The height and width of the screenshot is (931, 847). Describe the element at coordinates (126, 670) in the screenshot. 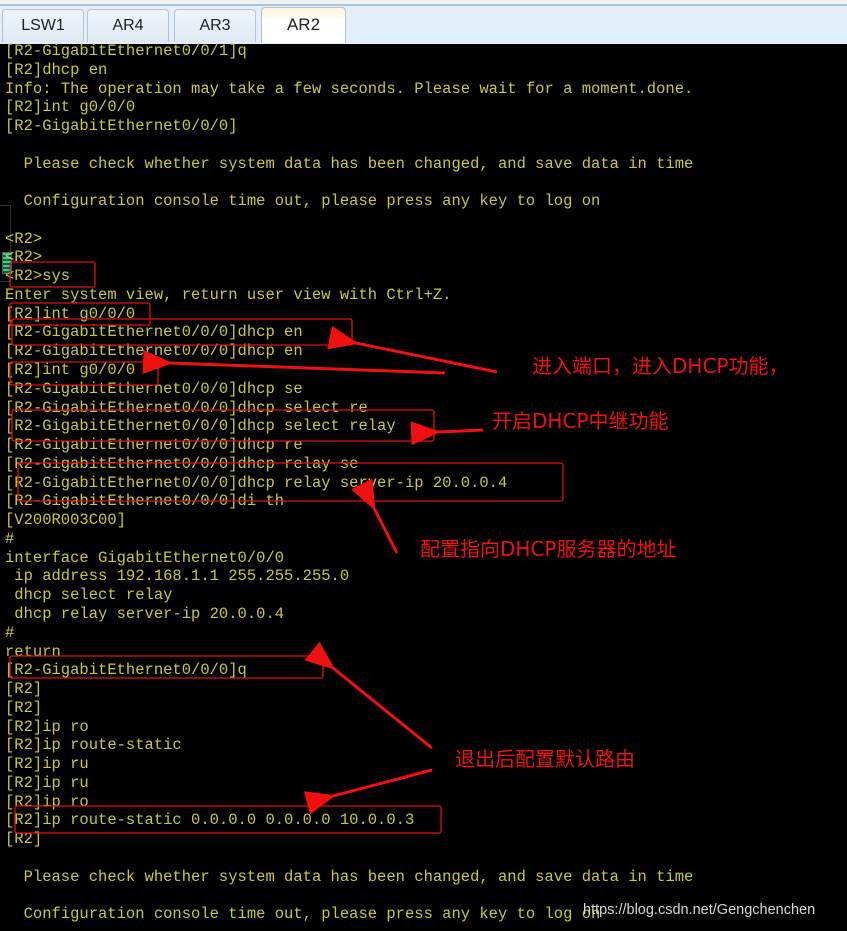

I see `terminal-line: [R2-GigabitEthernet0/0/0]q` at that location.